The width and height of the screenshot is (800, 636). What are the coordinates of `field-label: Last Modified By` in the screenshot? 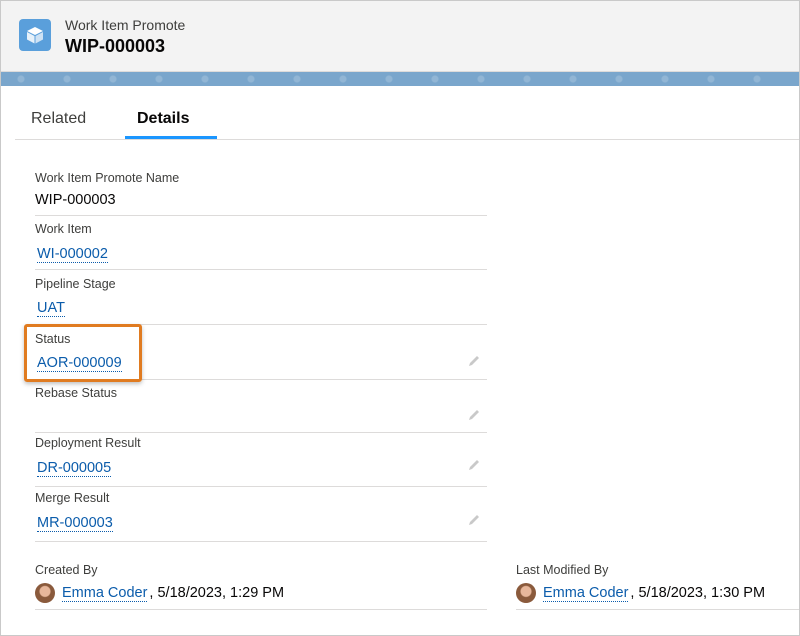 It's located at (562, 570).